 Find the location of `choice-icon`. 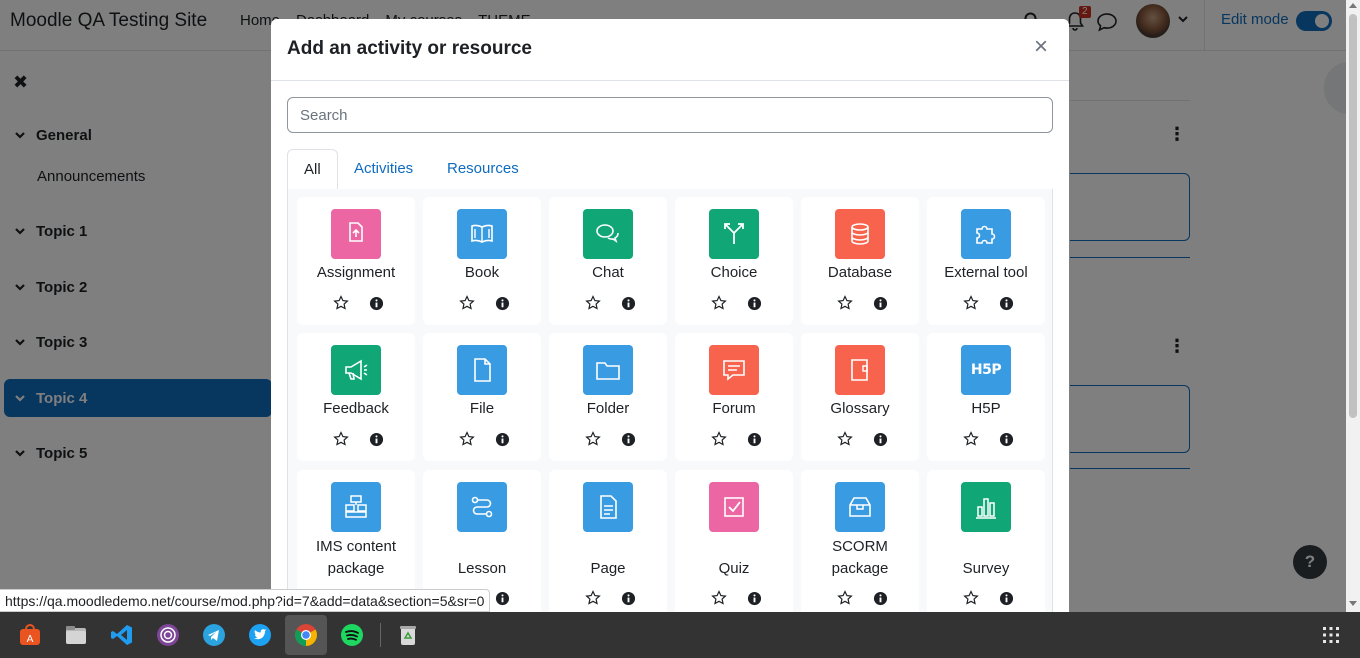

choice-icon is located at coordinates (734, 234).